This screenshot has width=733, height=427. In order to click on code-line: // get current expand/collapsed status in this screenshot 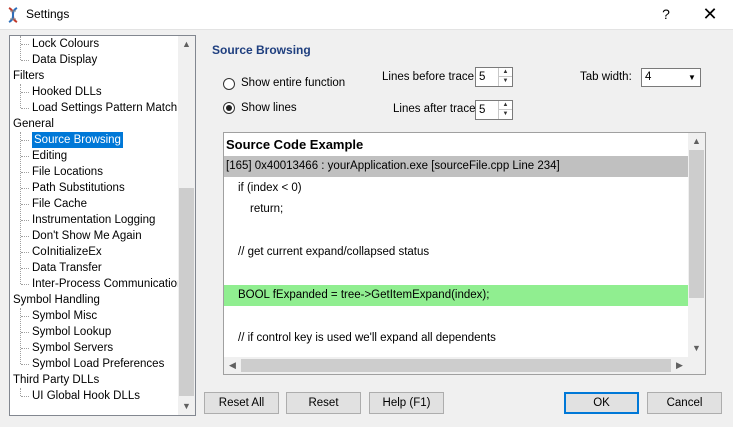, I will do `click(334, 252)`.